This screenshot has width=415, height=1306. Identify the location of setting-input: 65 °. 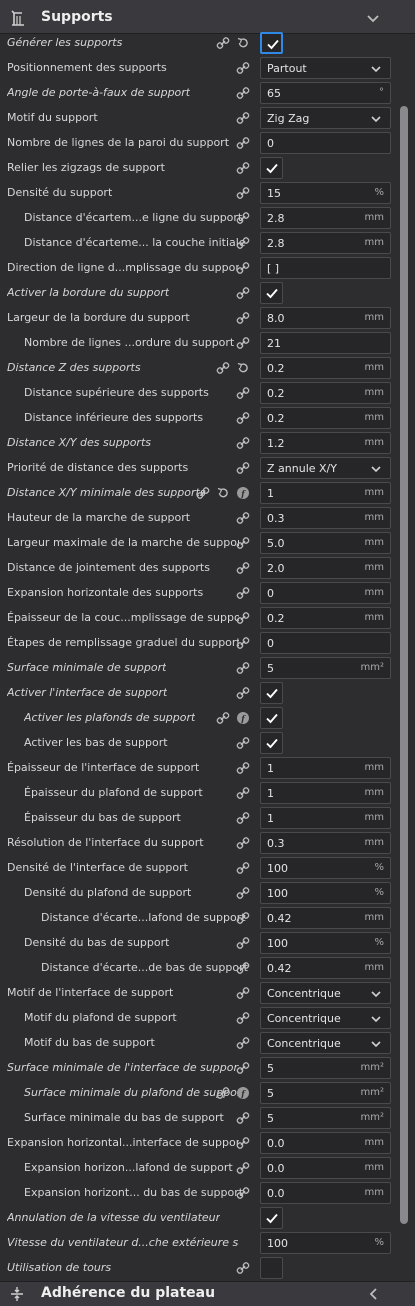
(325, 93).